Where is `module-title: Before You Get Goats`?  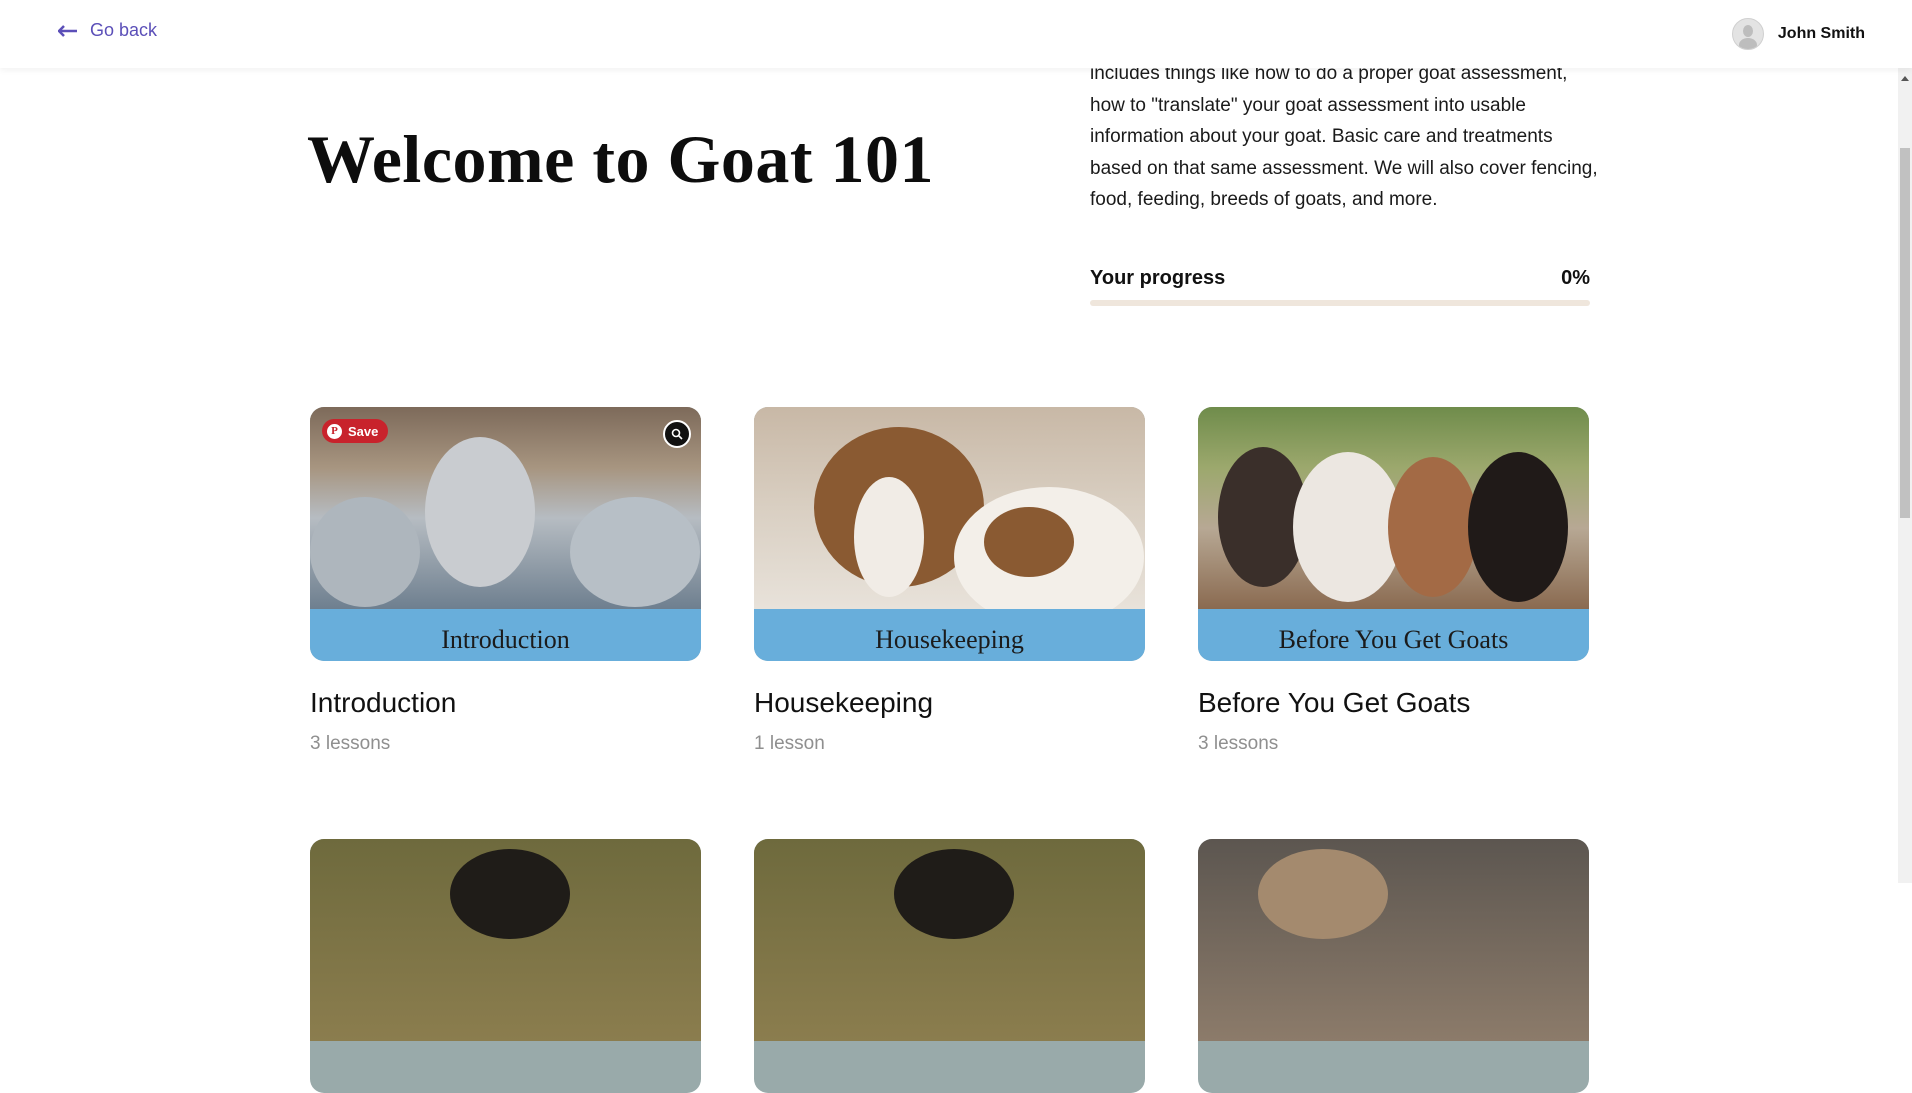 module-title: Before You Get Goats is located at coordinates (1393, 703).